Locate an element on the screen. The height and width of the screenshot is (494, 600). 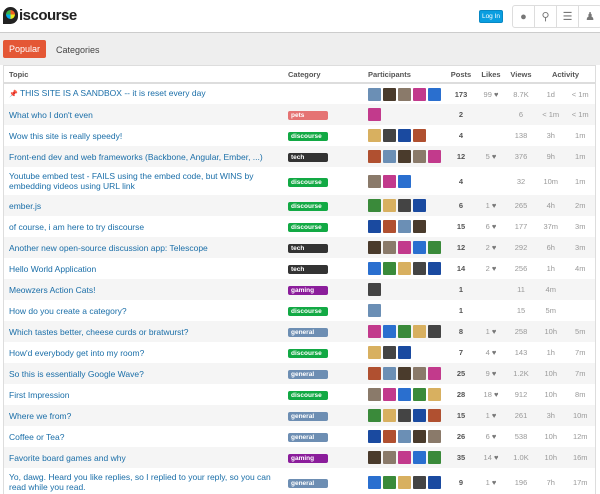
posts-count: 4 is located at coordinates (461, 135).